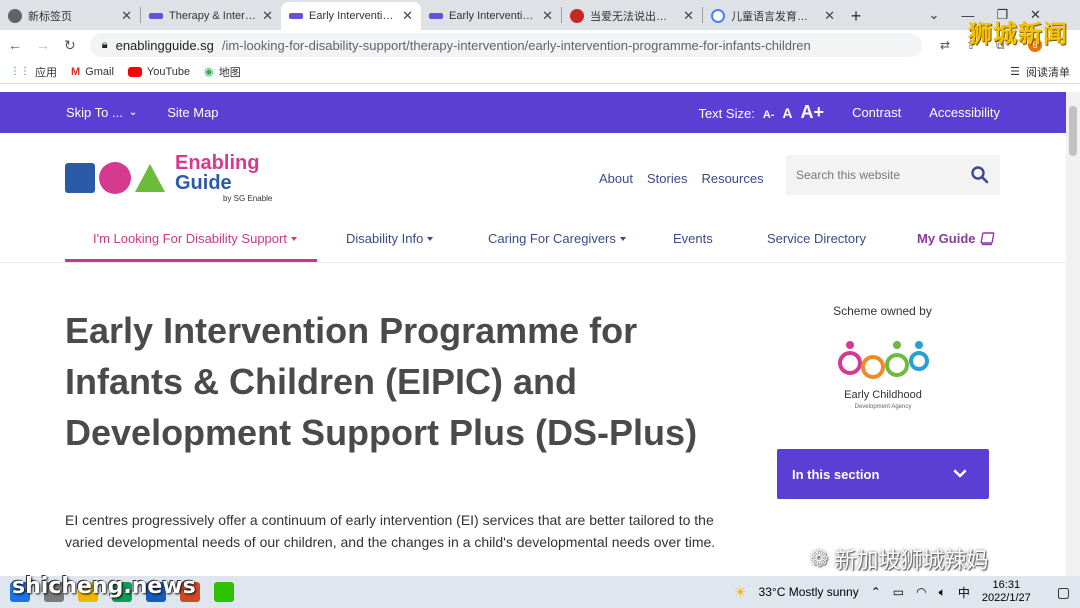  What do you see at coordinates (15, 45) in the screenshot?
I see `back-icon: ←` at bounding box center [15, 45].